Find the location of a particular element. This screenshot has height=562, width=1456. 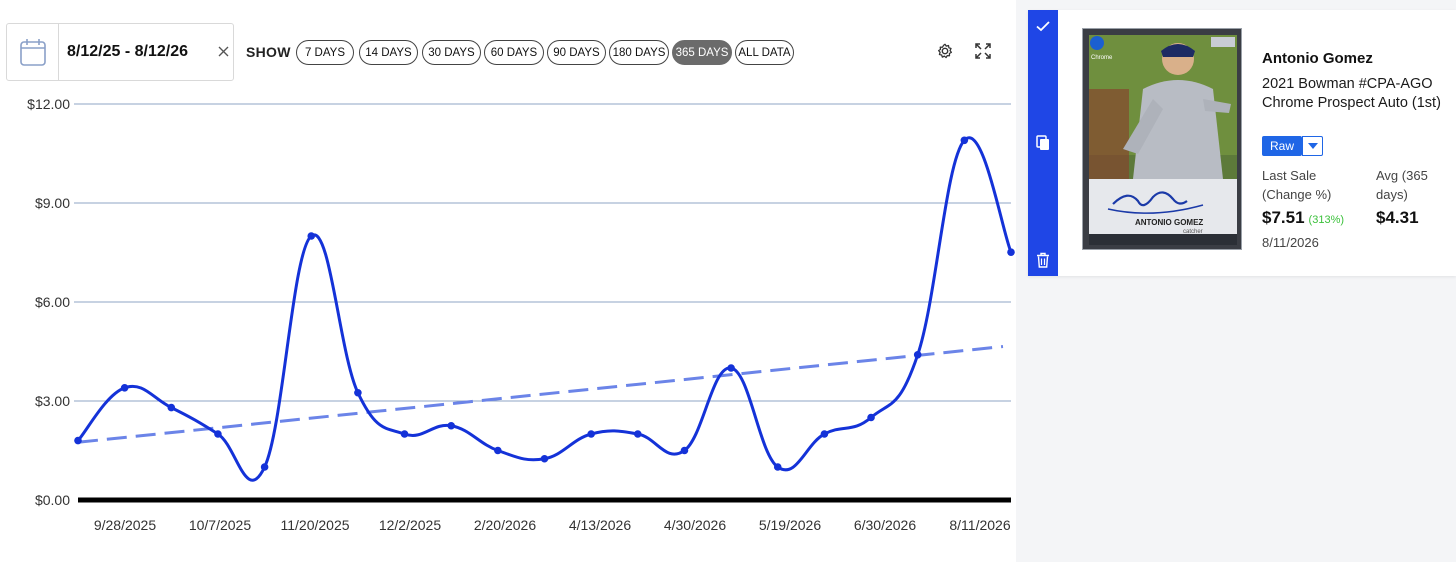

x-tick-label: 11/20/2025 is located at coordinates (314, 525).